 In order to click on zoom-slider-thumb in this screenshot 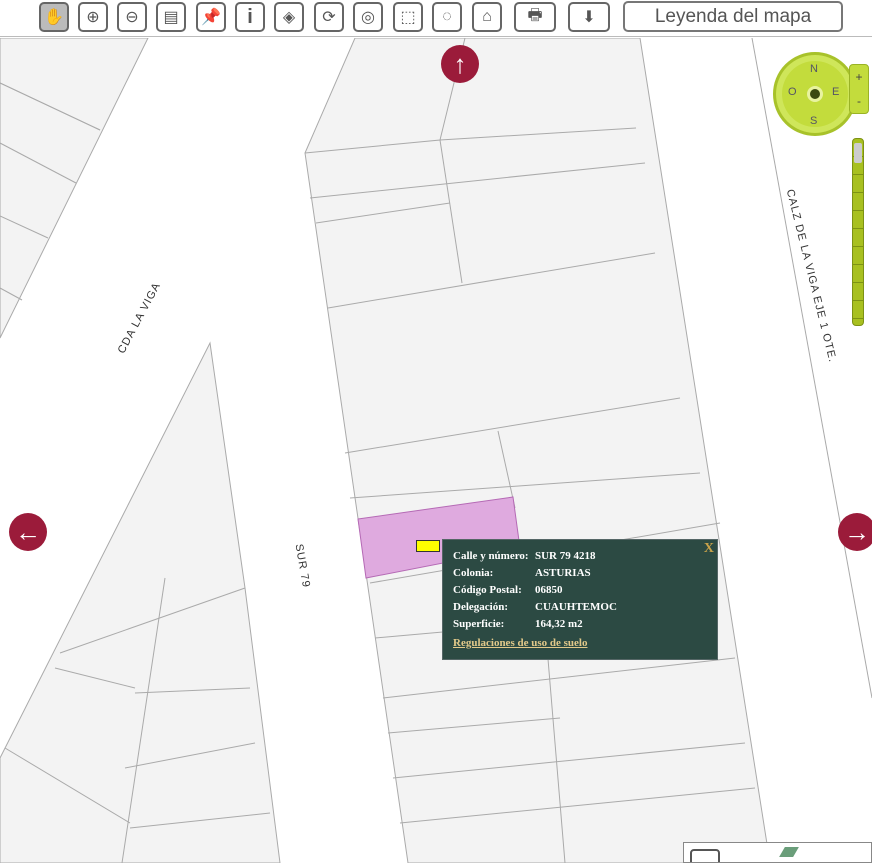, I will do `click(858, 153)`.